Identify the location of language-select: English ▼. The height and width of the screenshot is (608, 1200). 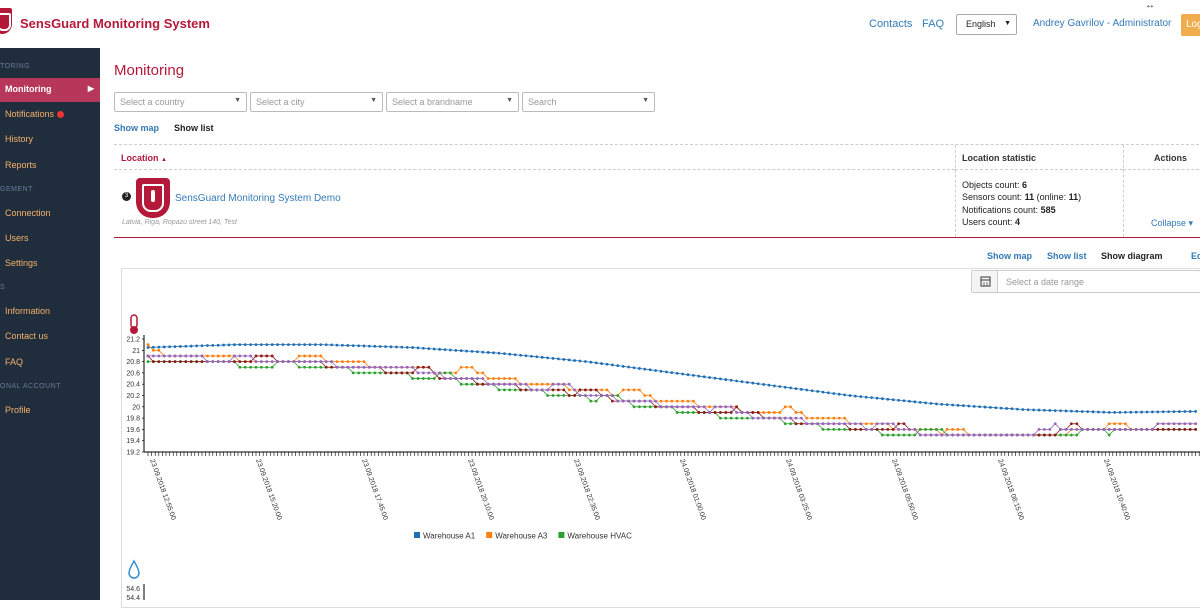
(986, 24).